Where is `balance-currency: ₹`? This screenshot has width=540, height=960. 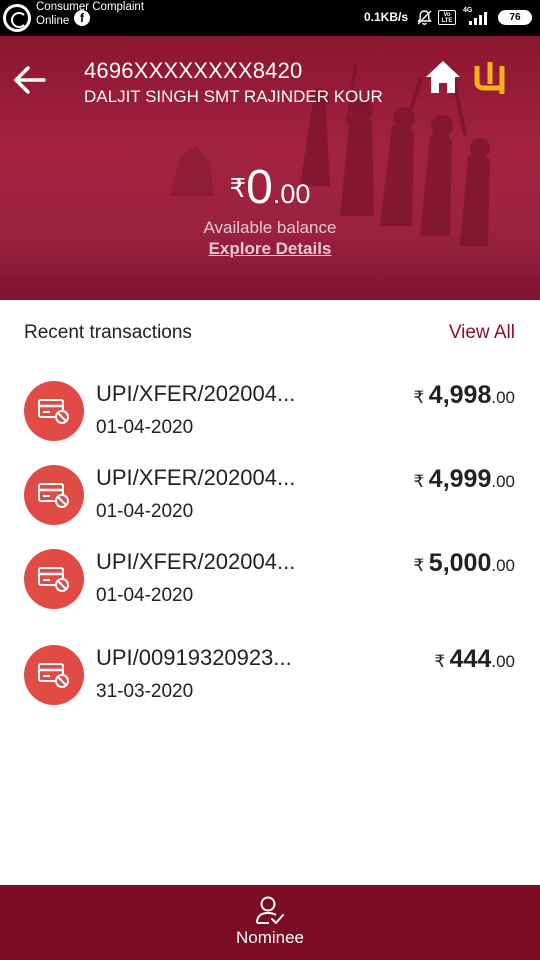
balance-currency: ₹ is located at coordinates (238, 188).